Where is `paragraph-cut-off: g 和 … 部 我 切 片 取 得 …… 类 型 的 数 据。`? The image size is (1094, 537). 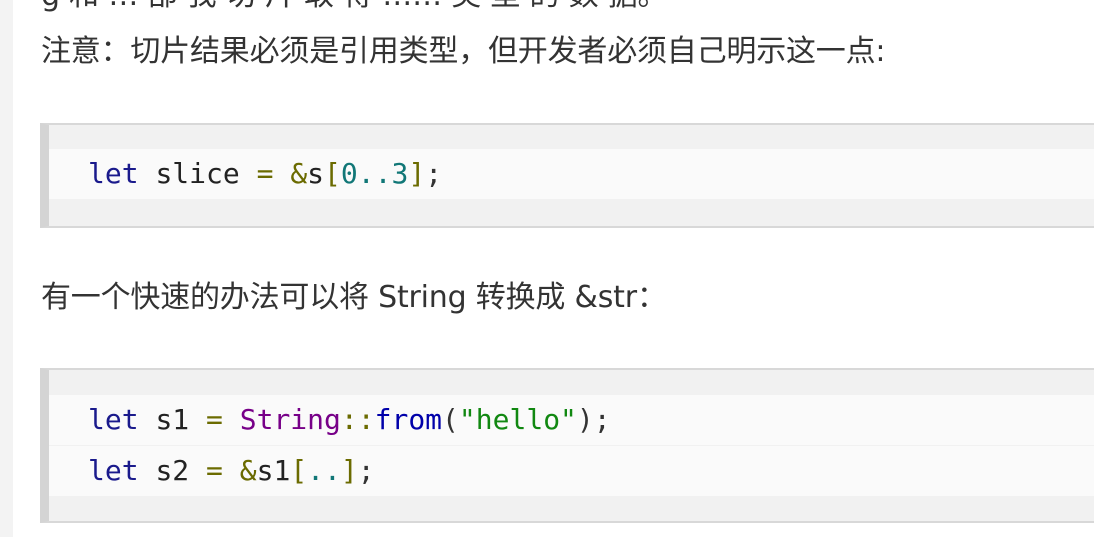
paragraph-cut-off: g 和 … 部 我 切 片 取 得 …… 类 型 的 数 据。 is located at coordinates (354, 8).